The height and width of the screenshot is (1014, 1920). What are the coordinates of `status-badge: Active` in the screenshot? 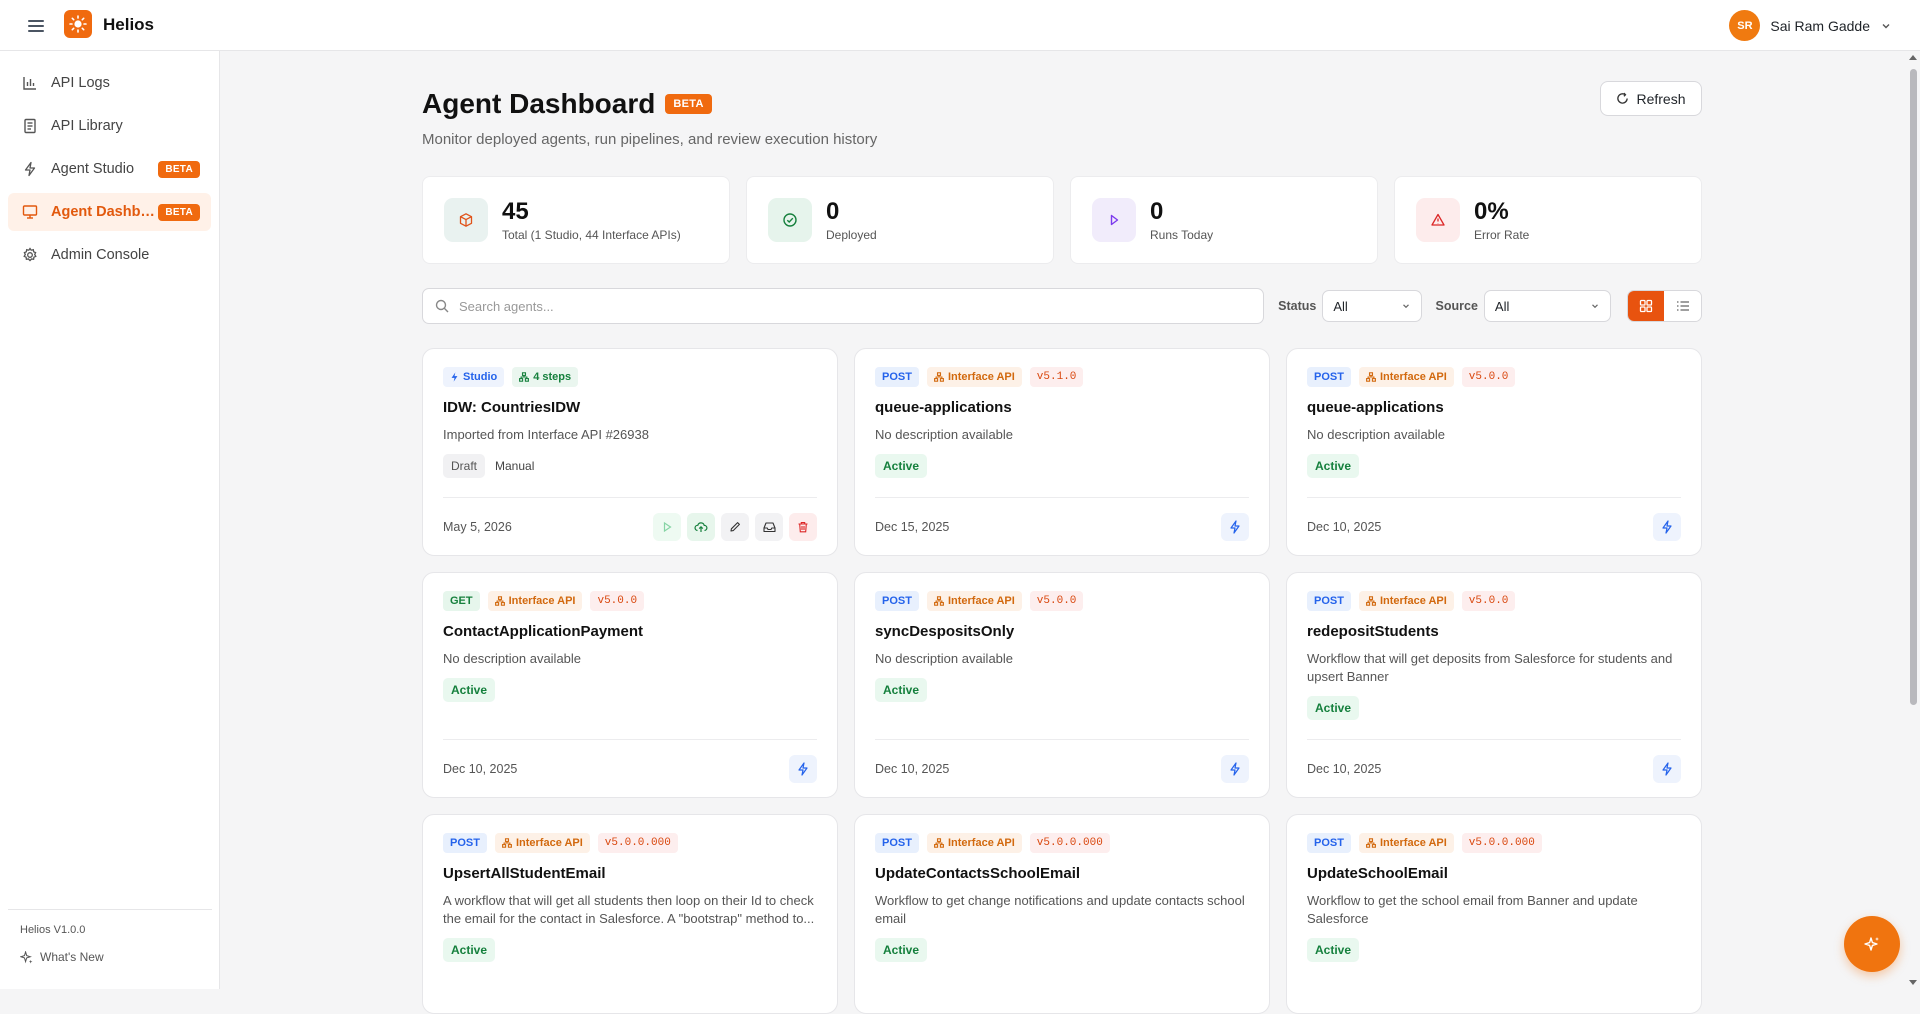 It's located at (901, 950).